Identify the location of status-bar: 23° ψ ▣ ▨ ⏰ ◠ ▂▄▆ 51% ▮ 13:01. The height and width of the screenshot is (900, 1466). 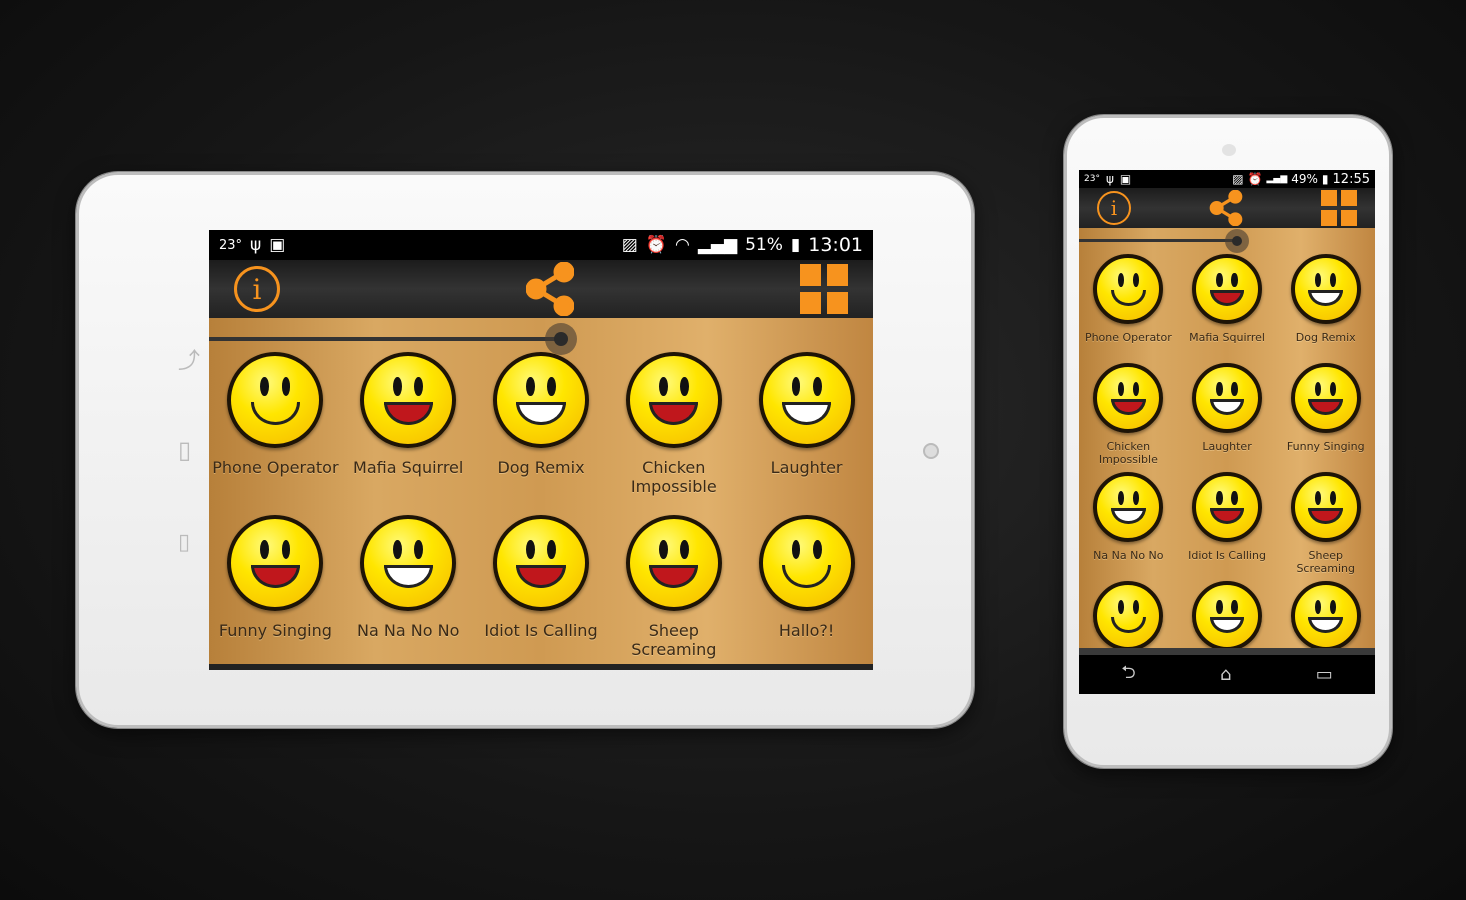
(541, 245).